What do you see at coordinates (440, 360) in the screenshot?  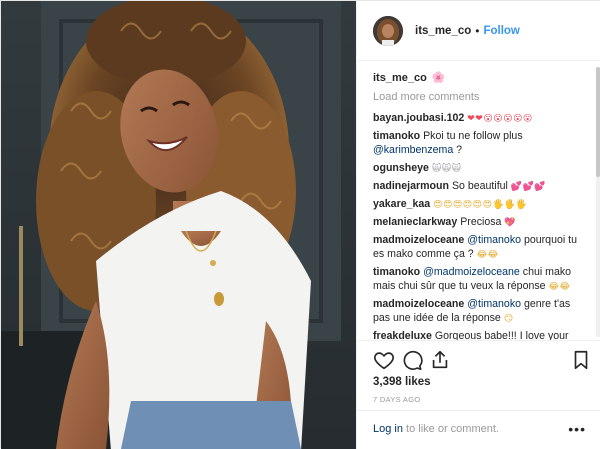 I see `share-icon` at bounding box center [440, 360].